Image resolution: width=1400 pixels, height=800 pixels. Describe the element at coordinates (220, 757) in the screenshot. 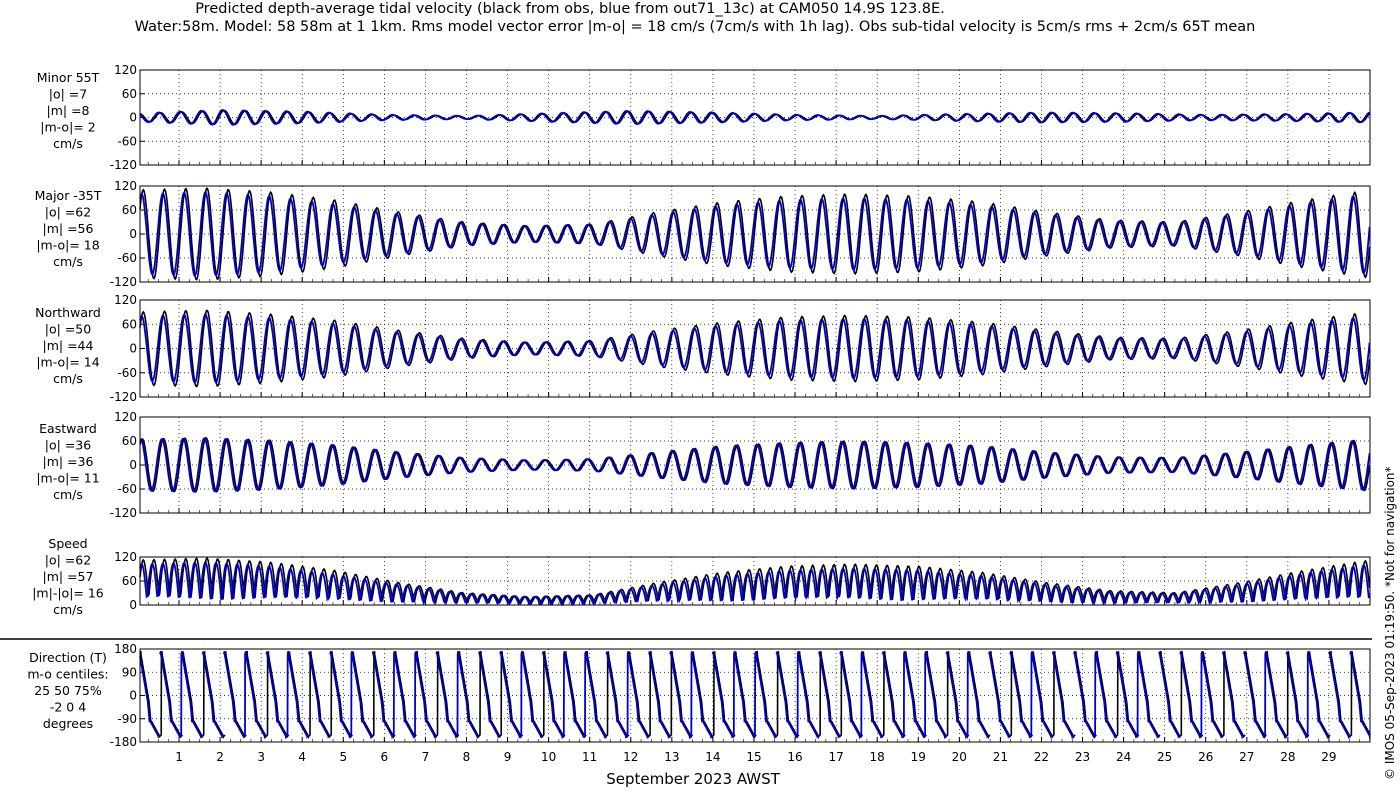

I see `x-tick-label: 2` at that location.